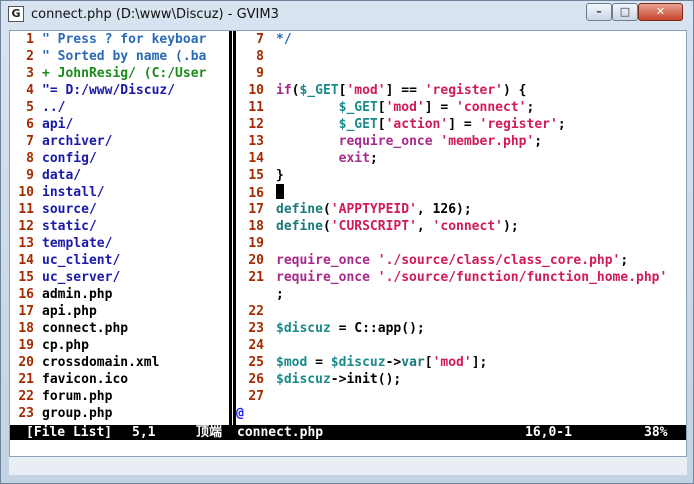  What do you see at coordinates (461, 328) in the screenshot?
I see `code-line: 23 $discuz = C::app();` at bounding box center [461, 328].